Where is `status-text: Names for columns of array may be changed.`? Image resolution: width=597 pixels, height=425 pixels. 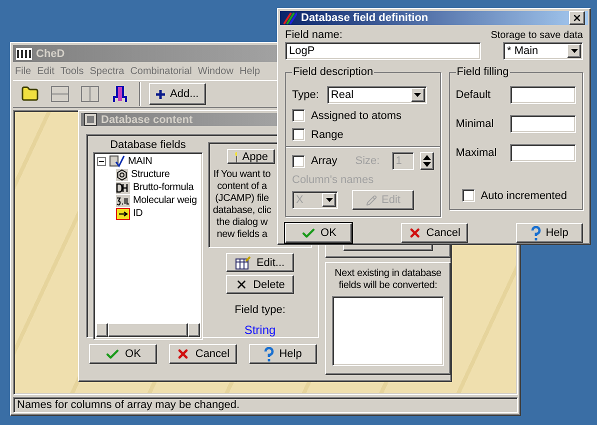 status-text: Names for columns of array may be changed. is located at coordinates (128, 405).